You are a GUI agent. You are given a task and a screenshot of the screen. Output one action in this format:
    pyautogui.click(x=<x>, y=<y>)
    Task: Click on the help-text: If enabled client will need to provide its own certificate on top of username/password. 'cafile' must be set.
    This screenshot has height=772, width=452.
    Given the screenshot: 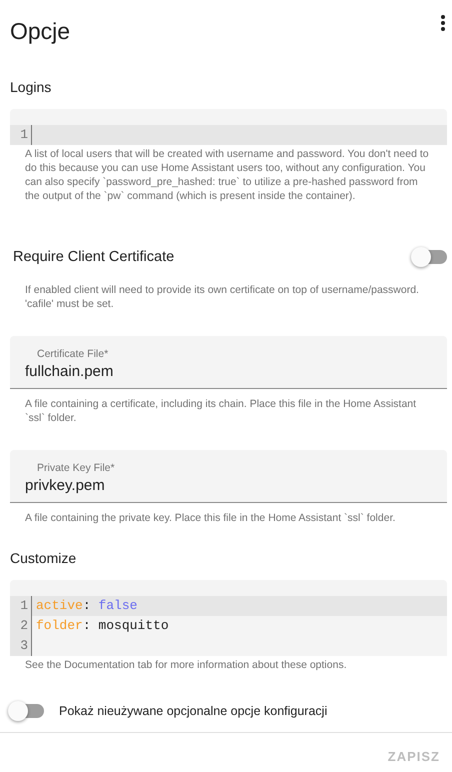 What is the action you would take?
    pyautogui.click(x=222, y=297)
    